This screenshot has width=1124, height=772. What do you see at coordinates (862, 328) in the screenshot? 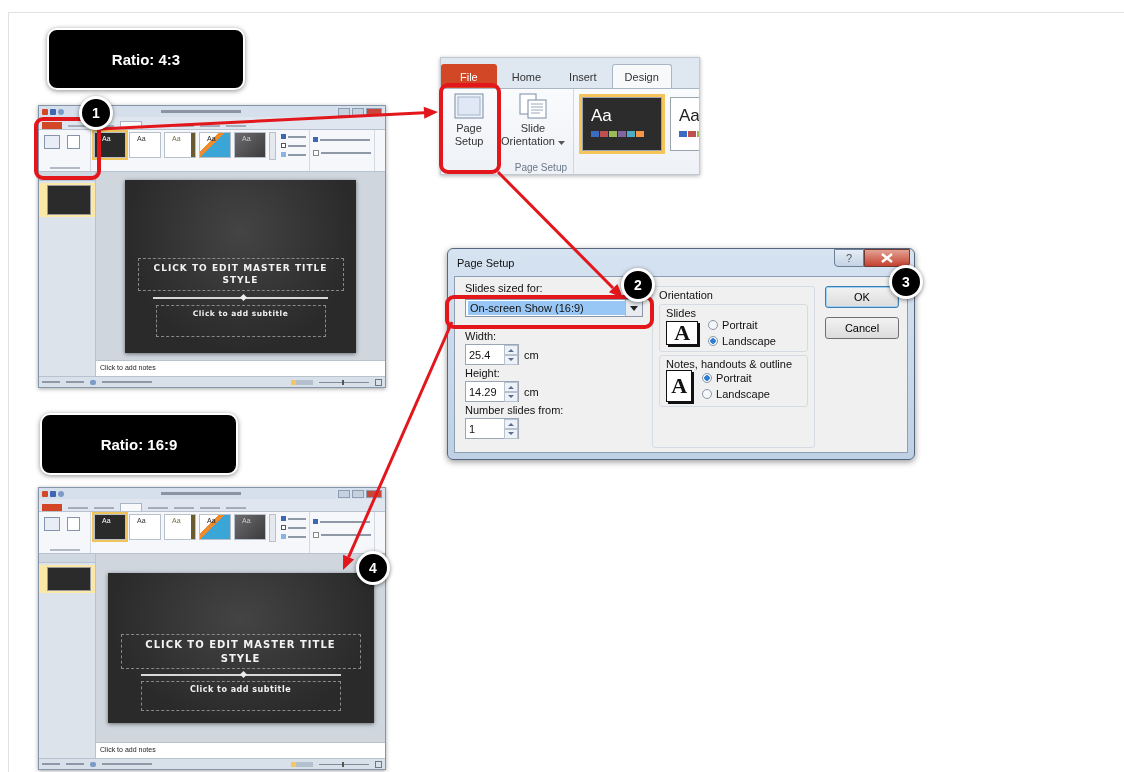
I see `cancel-button: Cancel` at bounding box center [862, 328].